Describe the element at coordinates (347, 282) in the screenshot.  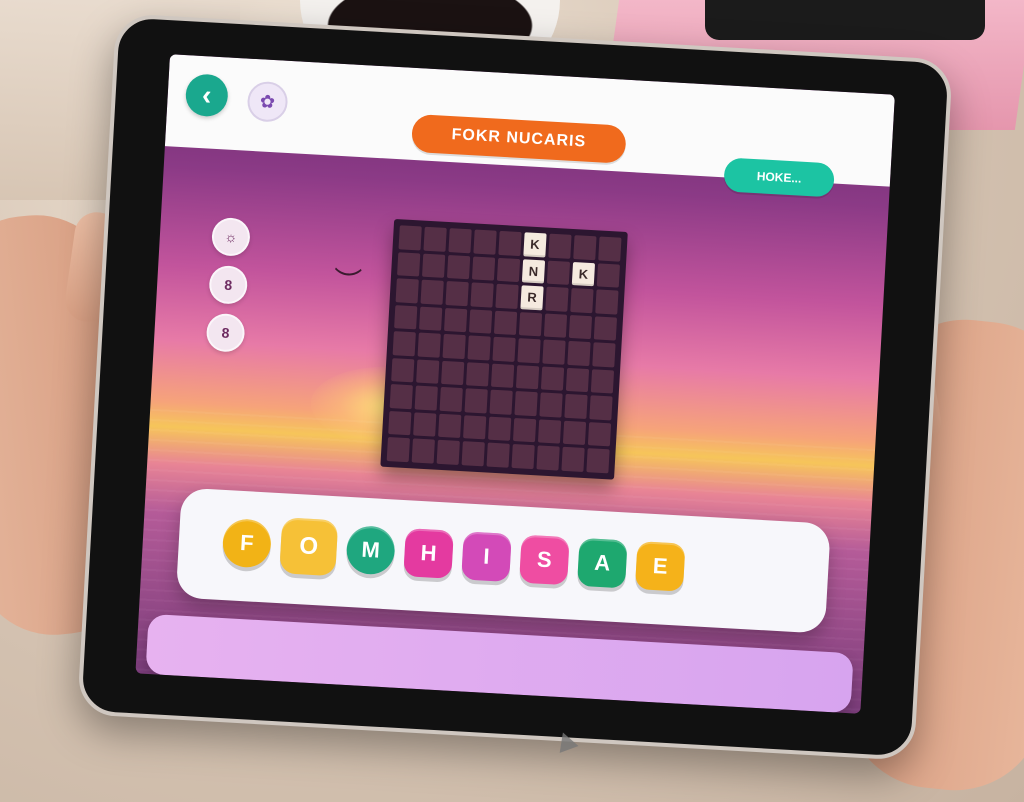
I see `seagull-icon: ︶` at that location.